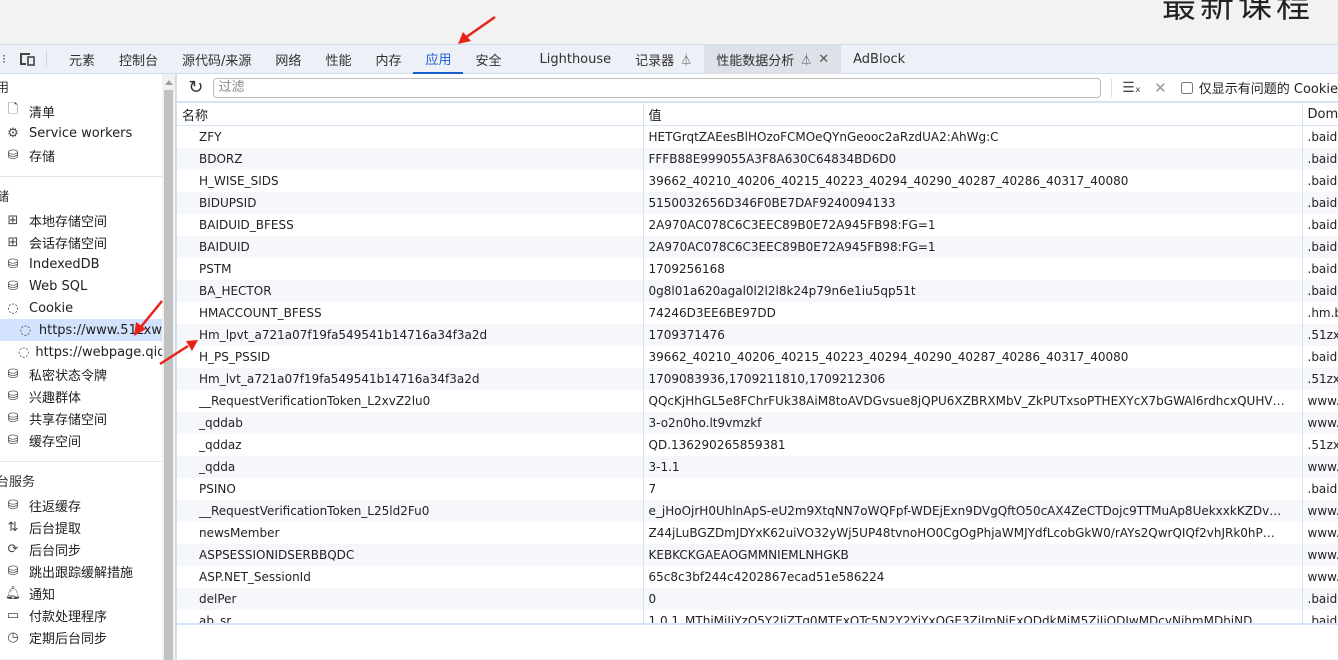 Image resolution: width=1338 pixels, height=660 pixels. I want to click on cookie-name-cell: newsMember, so click(410, 533).